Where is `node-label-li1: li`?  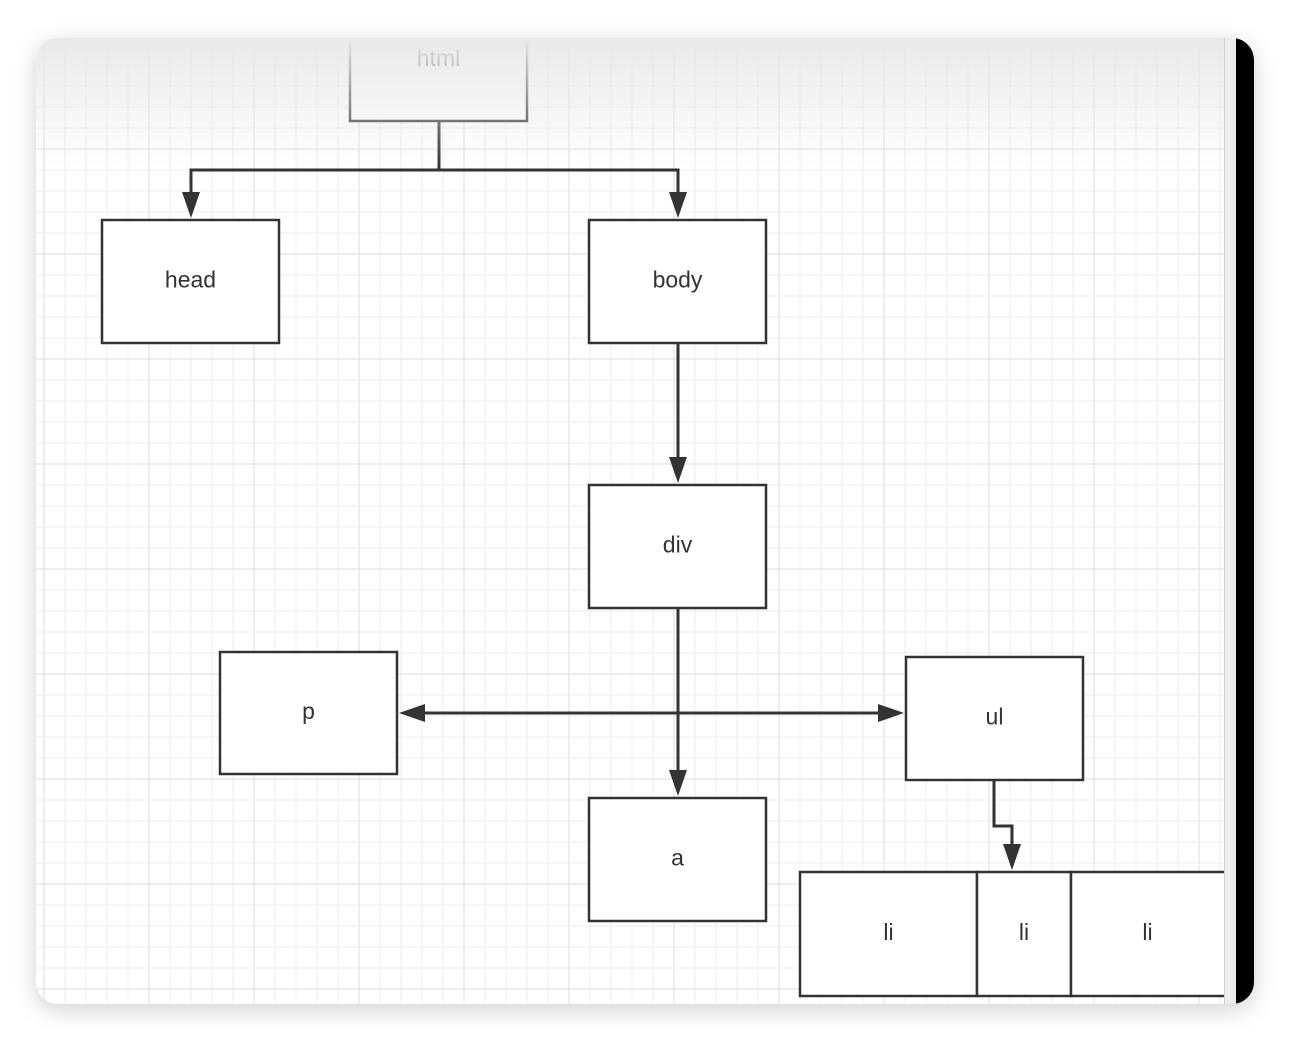
node-label-li1: li is located at coordinates (888, 932).